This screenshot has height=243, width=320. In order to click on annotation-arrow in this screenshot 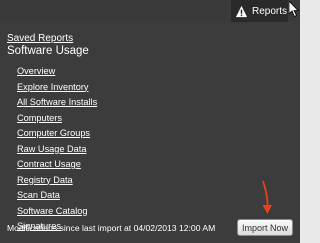, I will do `click(267, 197)`.